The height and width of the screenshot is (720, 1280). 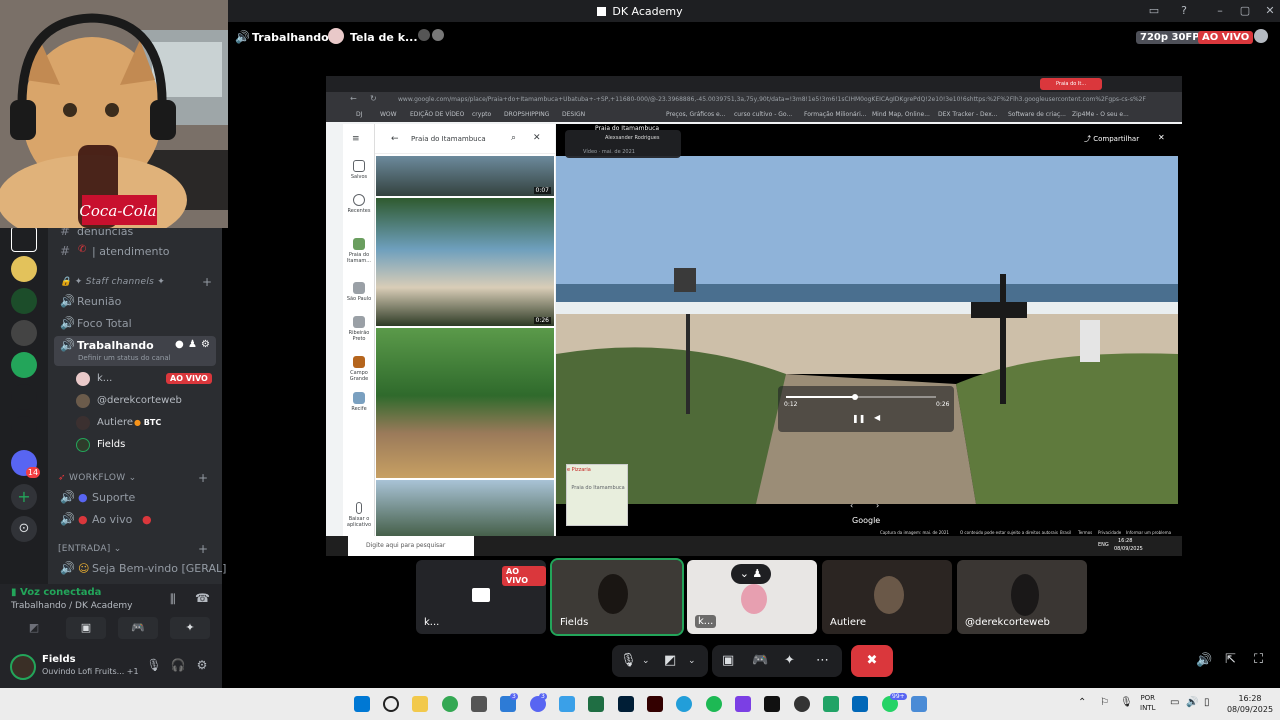 What do you see at coordinates (179, 344) in the screenshot?
I see `chat-icon: ●` at bounding box center [179, 344].